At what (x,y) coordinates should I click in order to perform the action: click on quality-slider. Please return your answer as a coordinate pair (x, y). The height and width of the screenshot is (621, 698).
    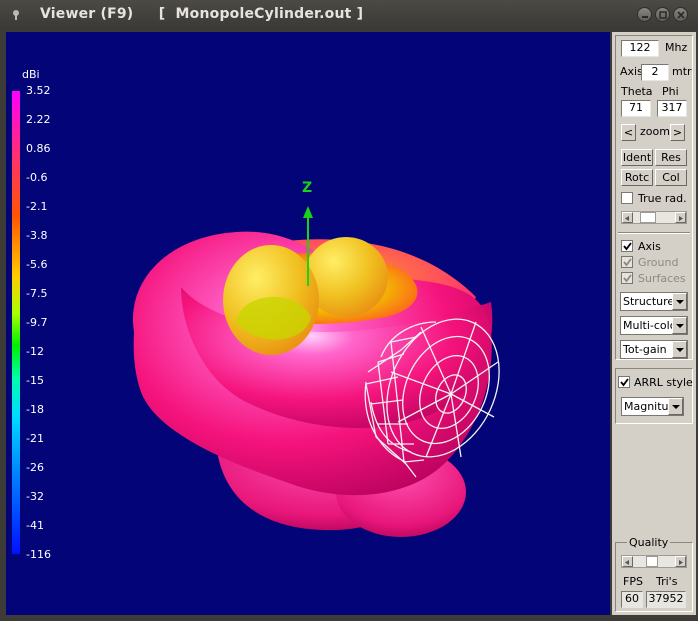
    Looking at the image, I should click on (654, 561).